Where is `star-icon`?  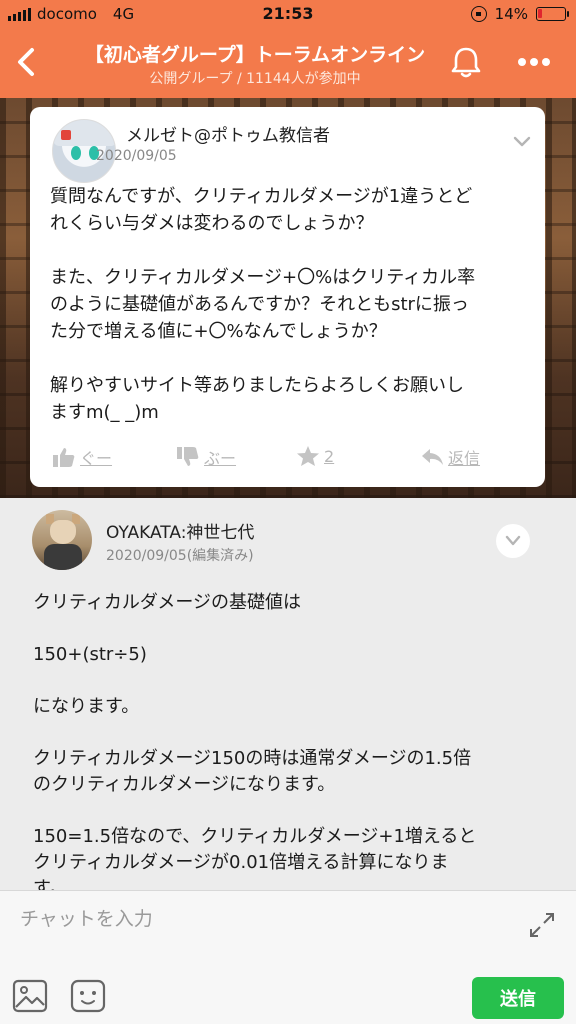
star-icon is located at coordinates (308, 456).